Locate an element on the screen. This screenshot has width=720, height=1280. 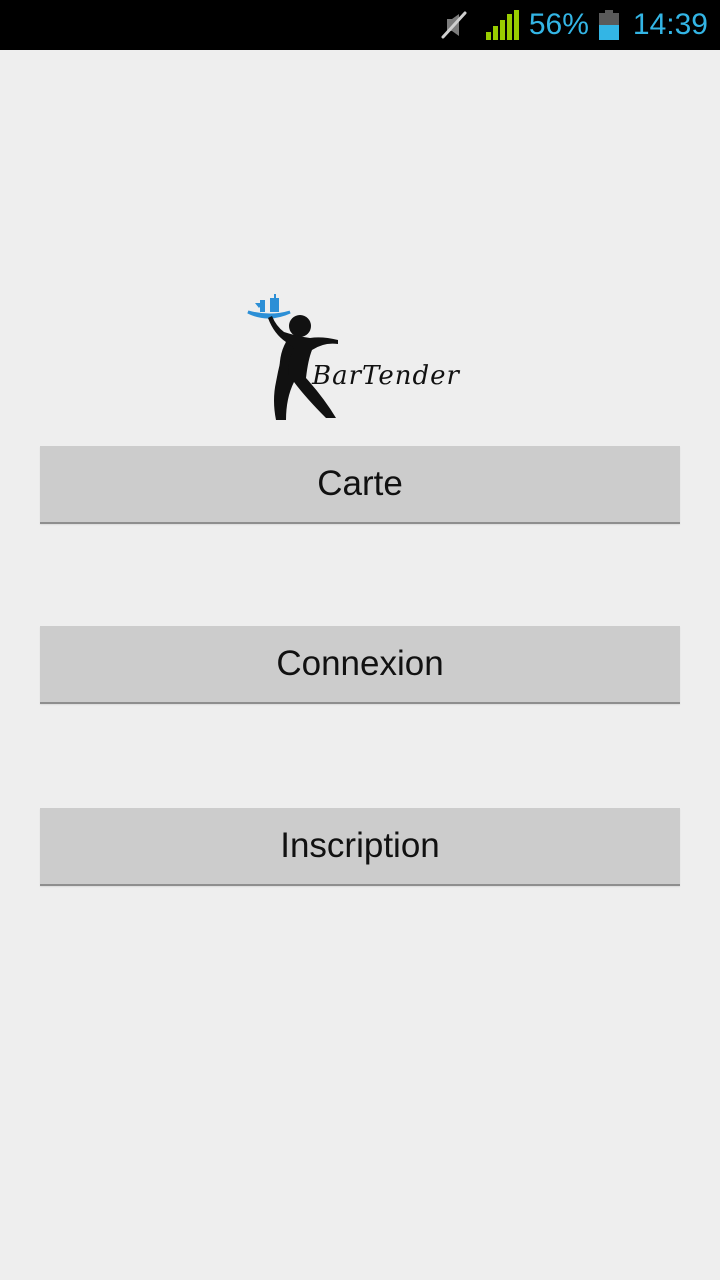
tray-icon is located at coordinates (269, 306).